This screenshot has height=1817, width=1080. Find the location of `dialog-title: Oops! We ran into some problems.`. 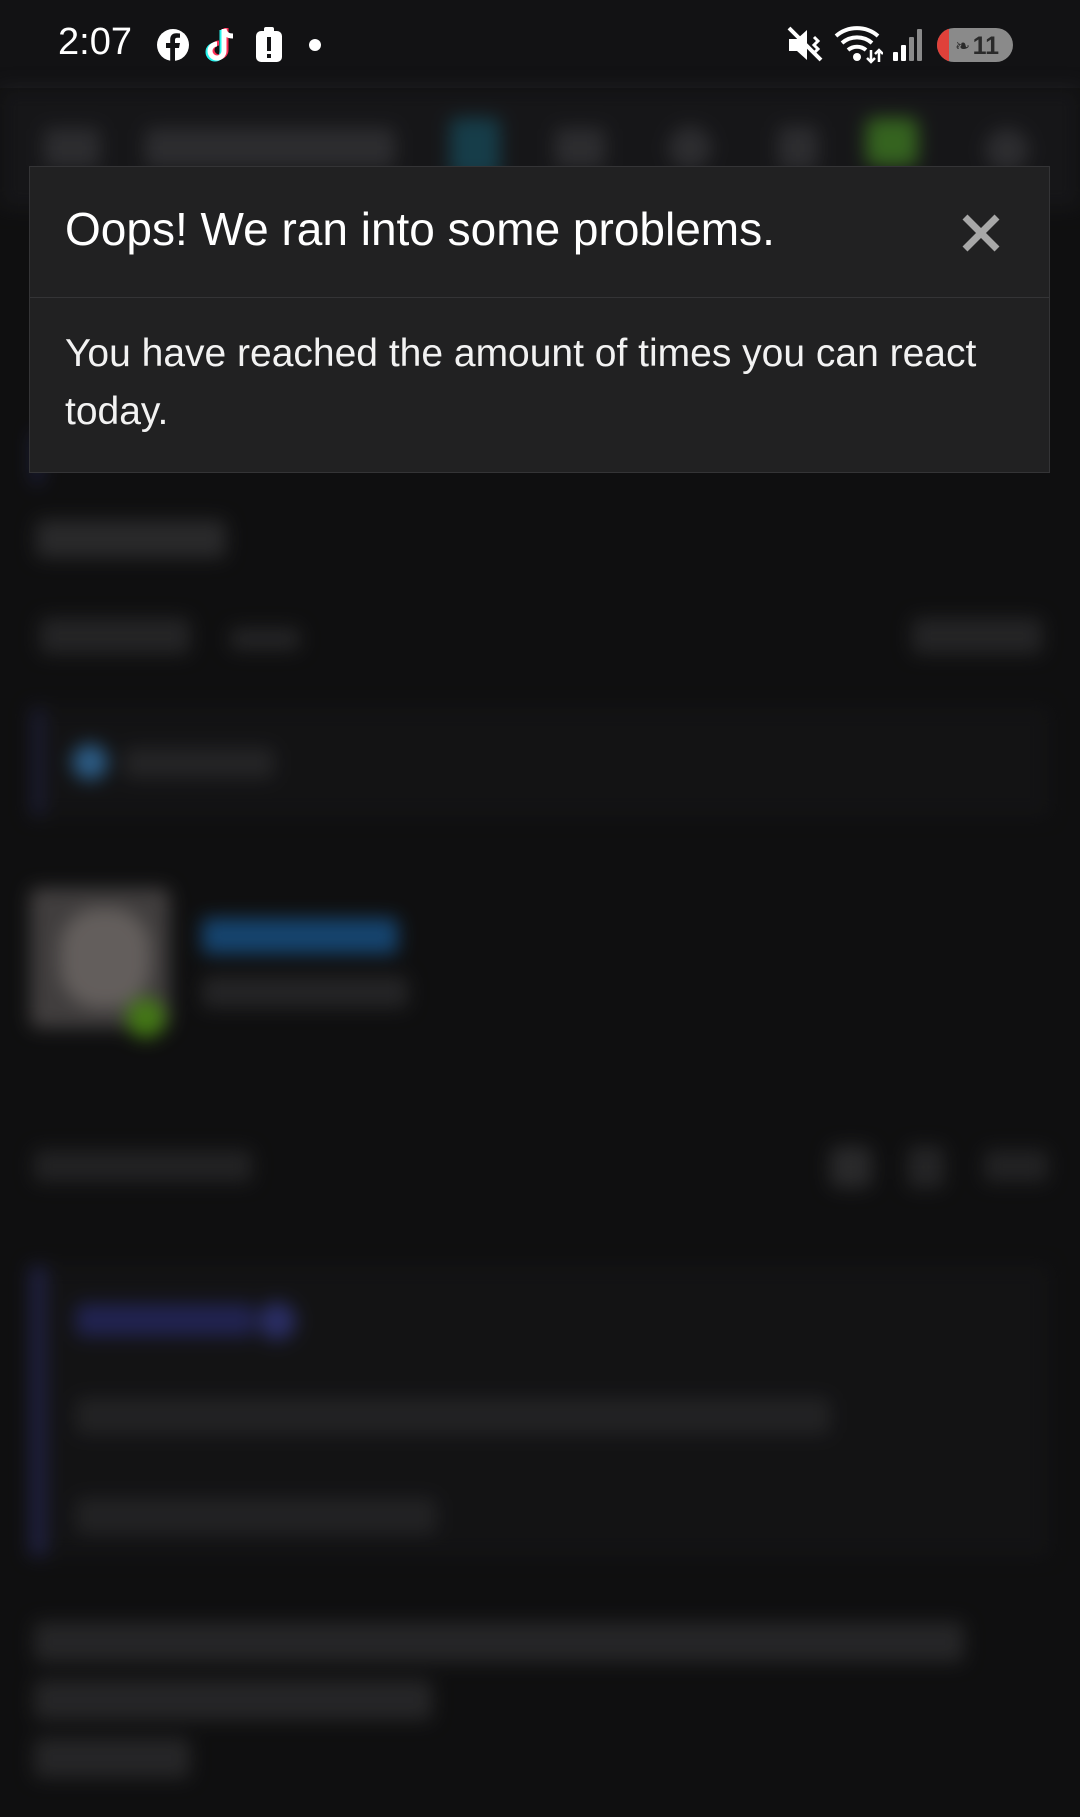

dialog-title: Oops! We ran into some problems. is located at coordinates (420, 229).